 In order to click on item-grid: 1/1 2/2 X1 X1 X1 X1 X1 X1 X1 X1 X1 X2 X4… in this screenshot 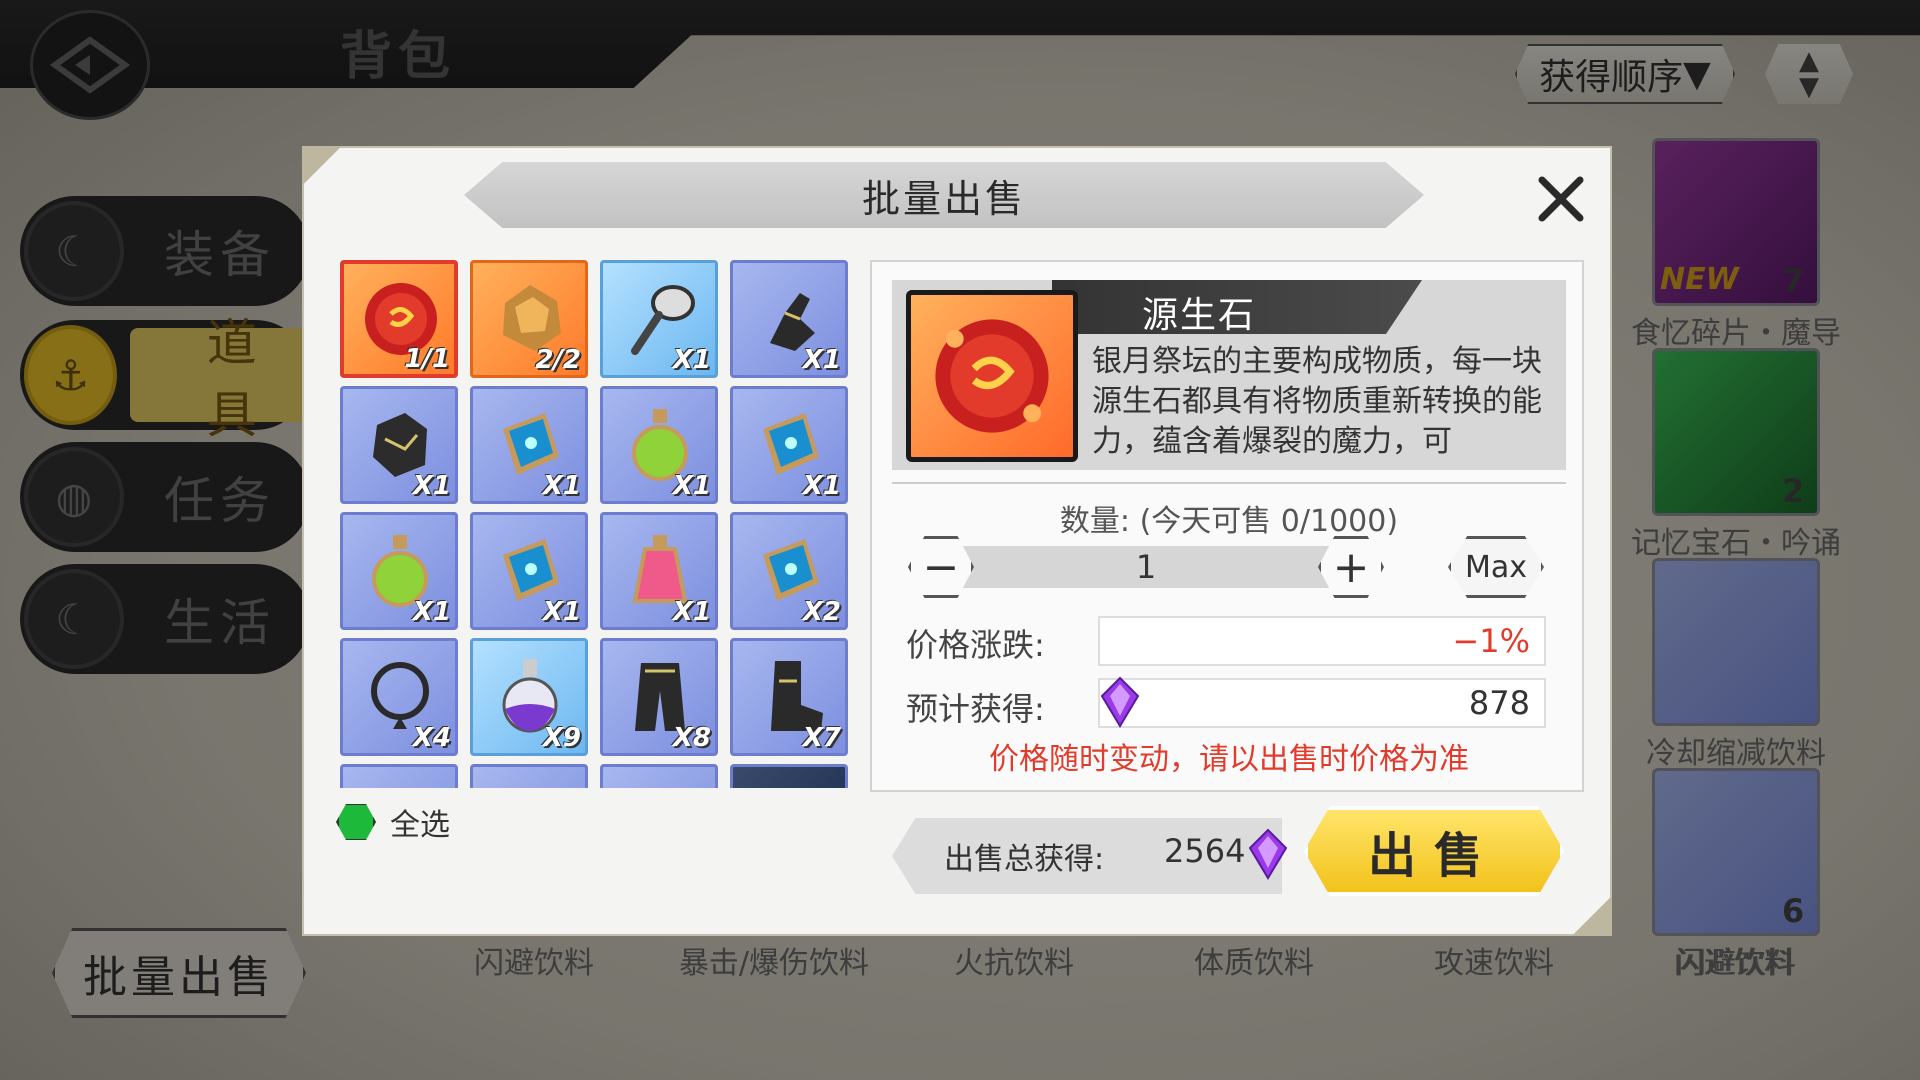, I will do `click(597, 524)`.